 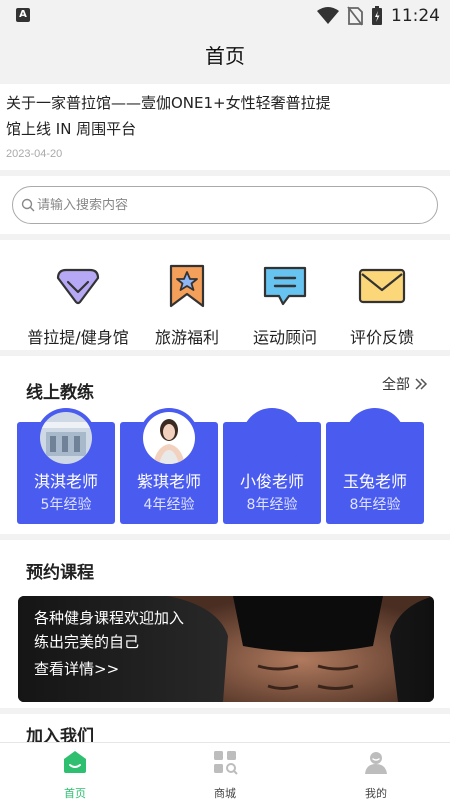 I want to click on join-section: 加入我们, so click(x=225, y=728).